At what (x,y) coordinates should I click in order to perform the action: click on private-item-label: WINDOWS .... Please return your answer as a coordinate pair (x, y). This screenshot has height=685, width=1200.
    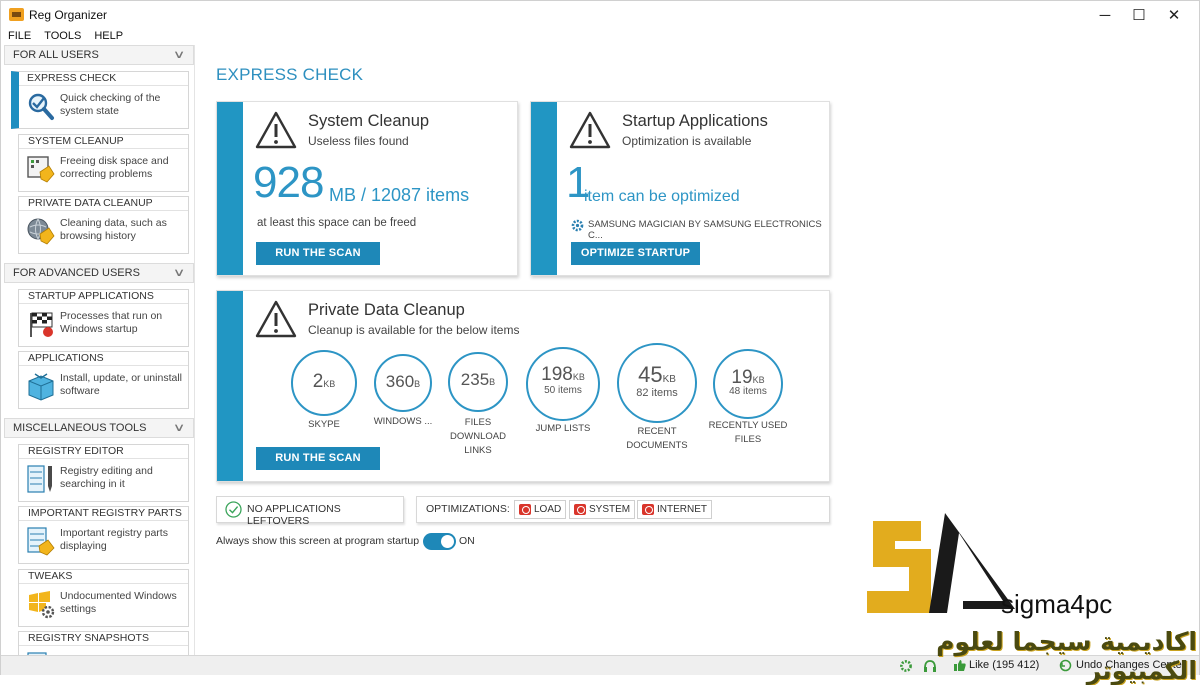
    Looking at the image, I should click on (403, 421).